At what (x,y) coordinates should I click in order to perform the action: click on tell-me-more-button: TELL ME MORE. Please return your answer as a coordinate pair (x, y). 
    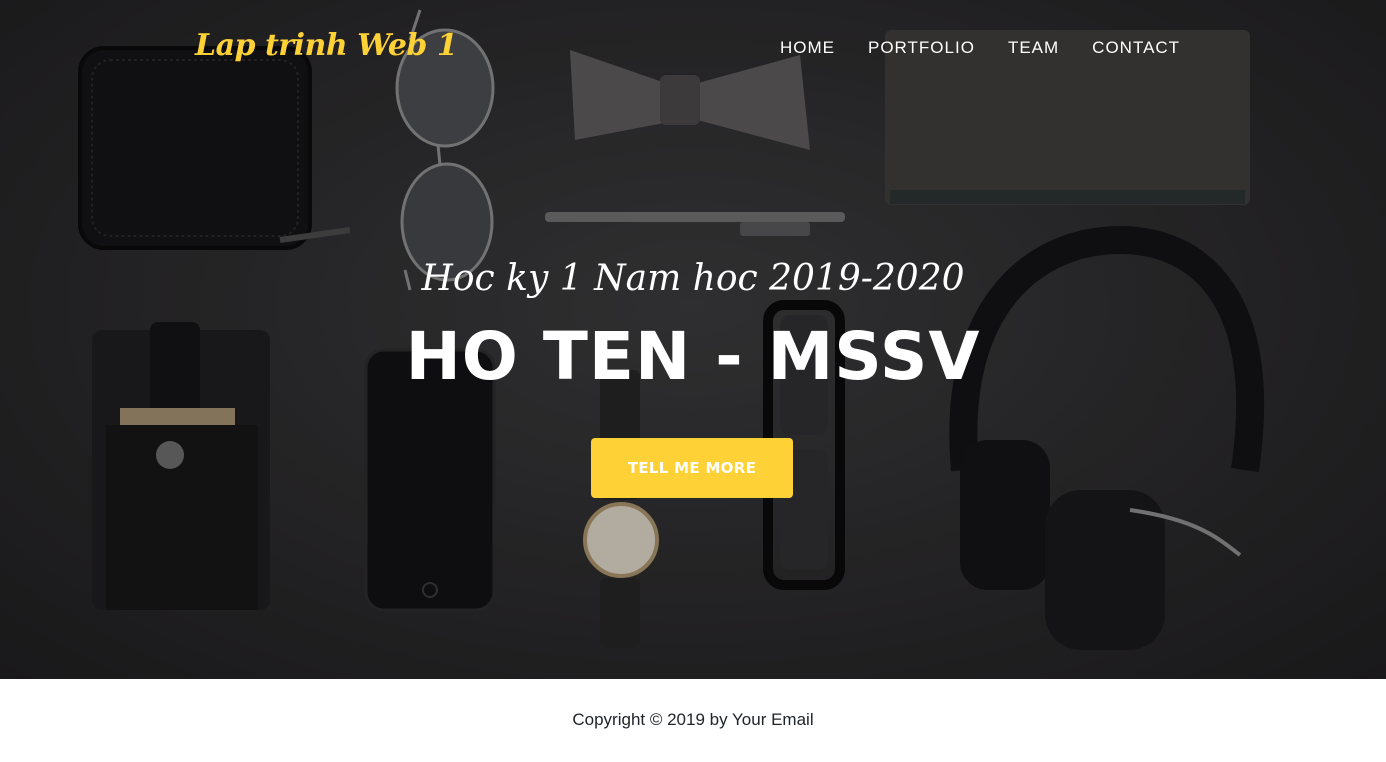
    Looking at the image, I should click on (692, 468).